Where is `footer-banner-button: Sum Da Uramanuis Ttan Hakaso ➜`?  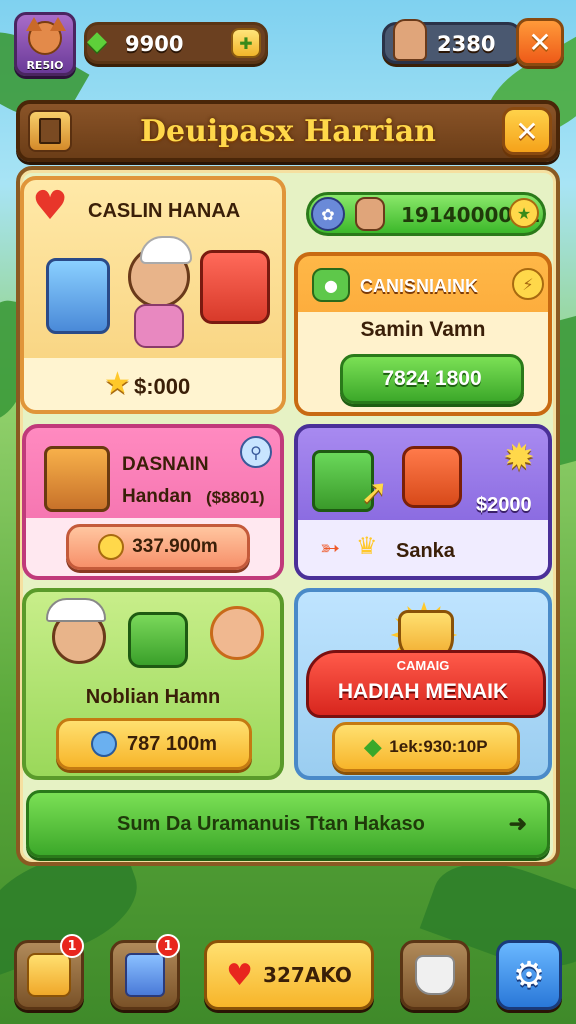 footer-banner-button: Sum Da Uramanuis Ttan Hakaso ➜ is located at coordinates (288, 824).